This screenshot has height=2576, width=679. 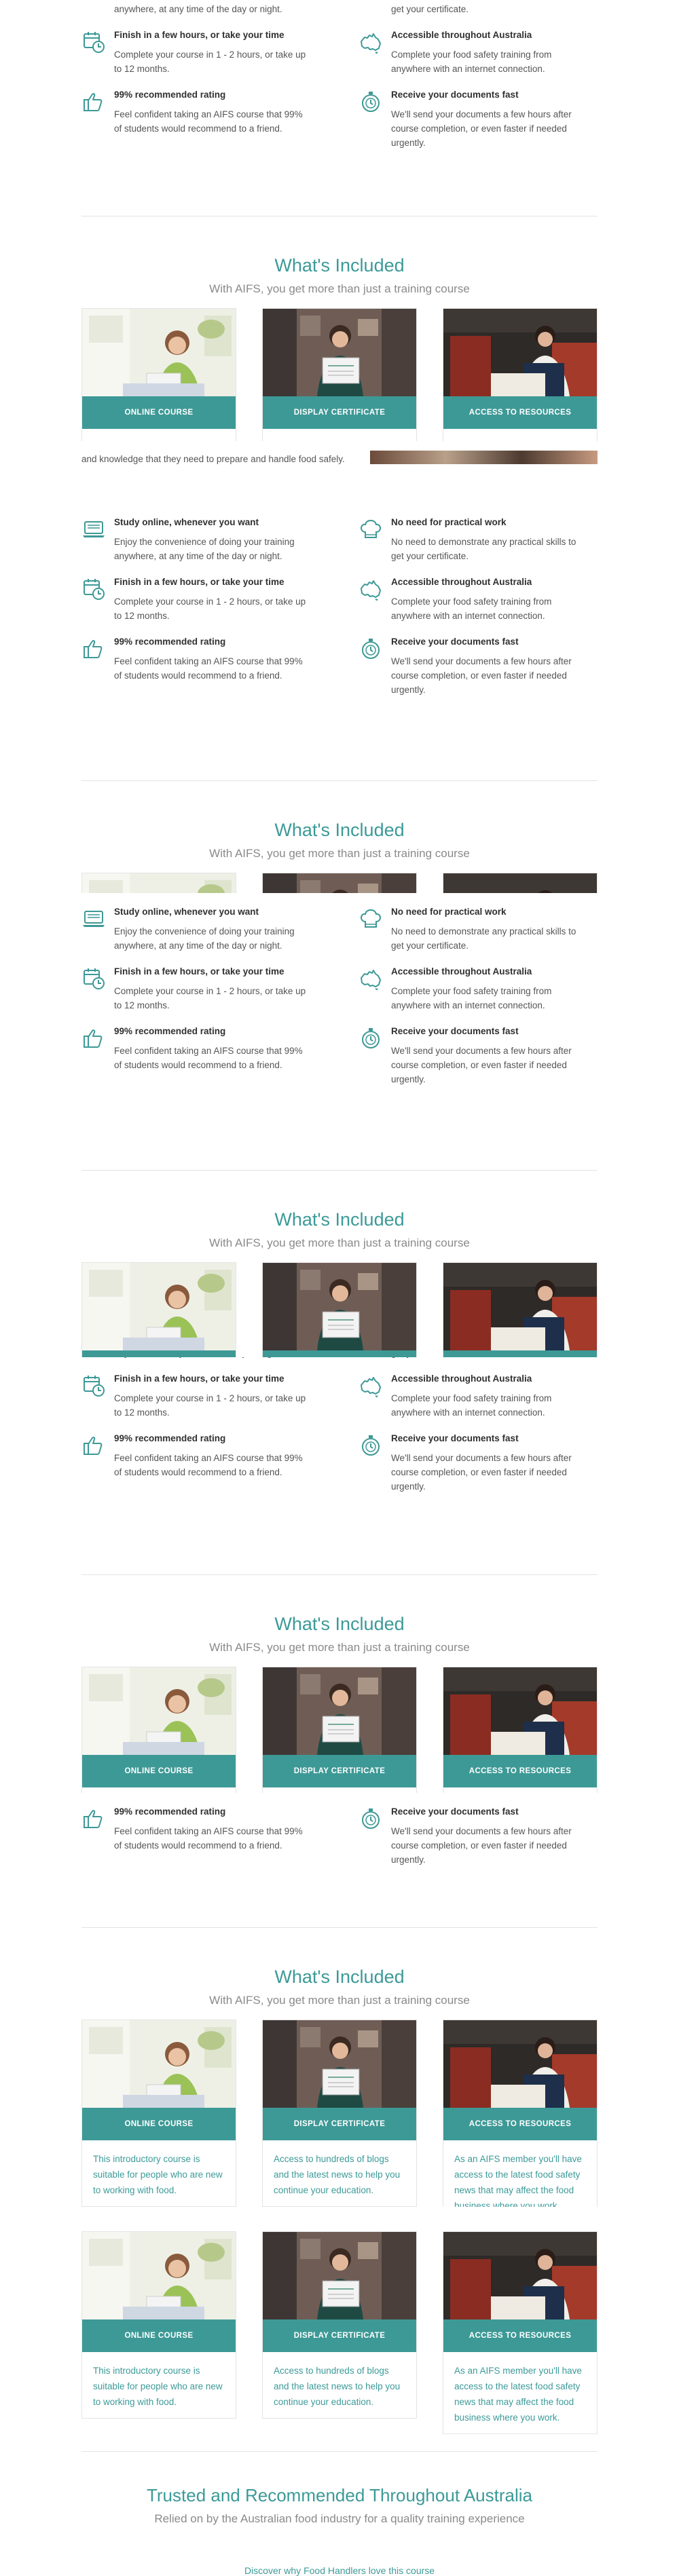 I want to click on chef-hat-icon, so click(x=371, y=919).